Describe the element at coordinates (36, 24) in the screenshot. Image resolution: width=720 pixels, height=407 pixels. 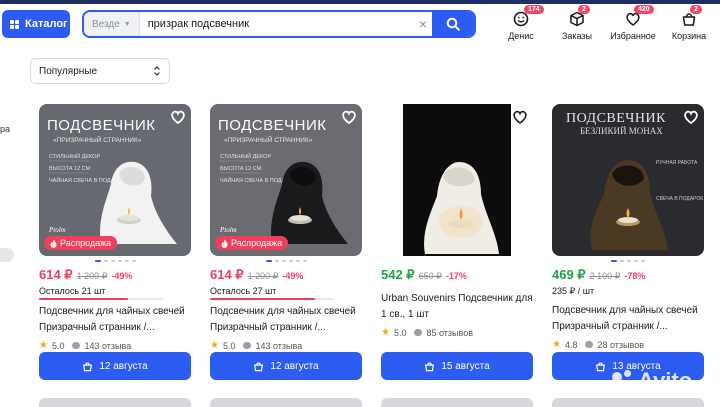
I see `catalog-button: Каталог` at that location.